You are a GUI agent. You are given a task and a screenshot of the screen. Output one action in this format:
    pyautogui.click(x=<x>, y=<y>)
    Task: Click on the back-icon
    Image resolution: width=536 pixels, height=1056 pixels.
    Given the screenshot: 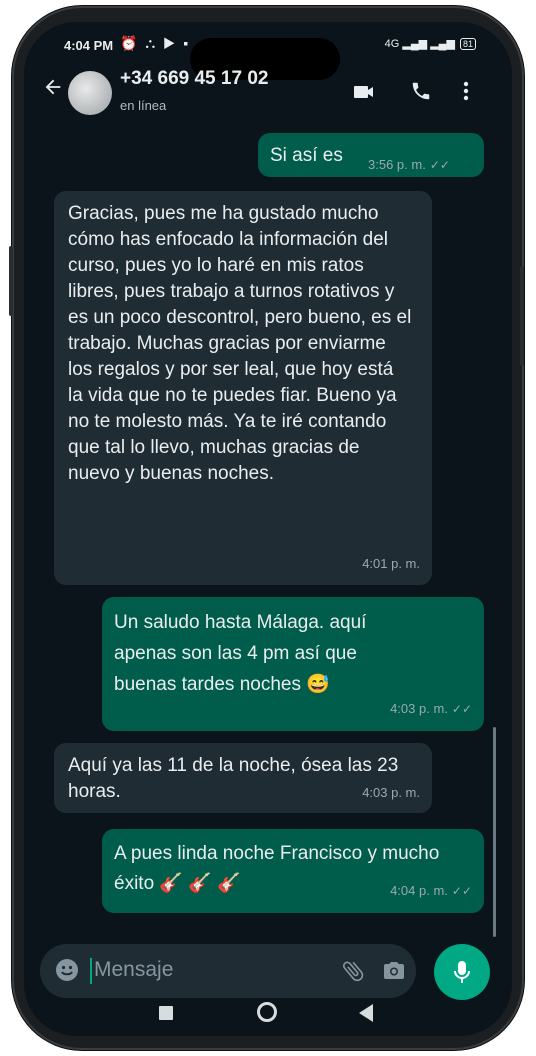 What is the action you would take?
    pyautogui.click(x=366, y=1013)
    